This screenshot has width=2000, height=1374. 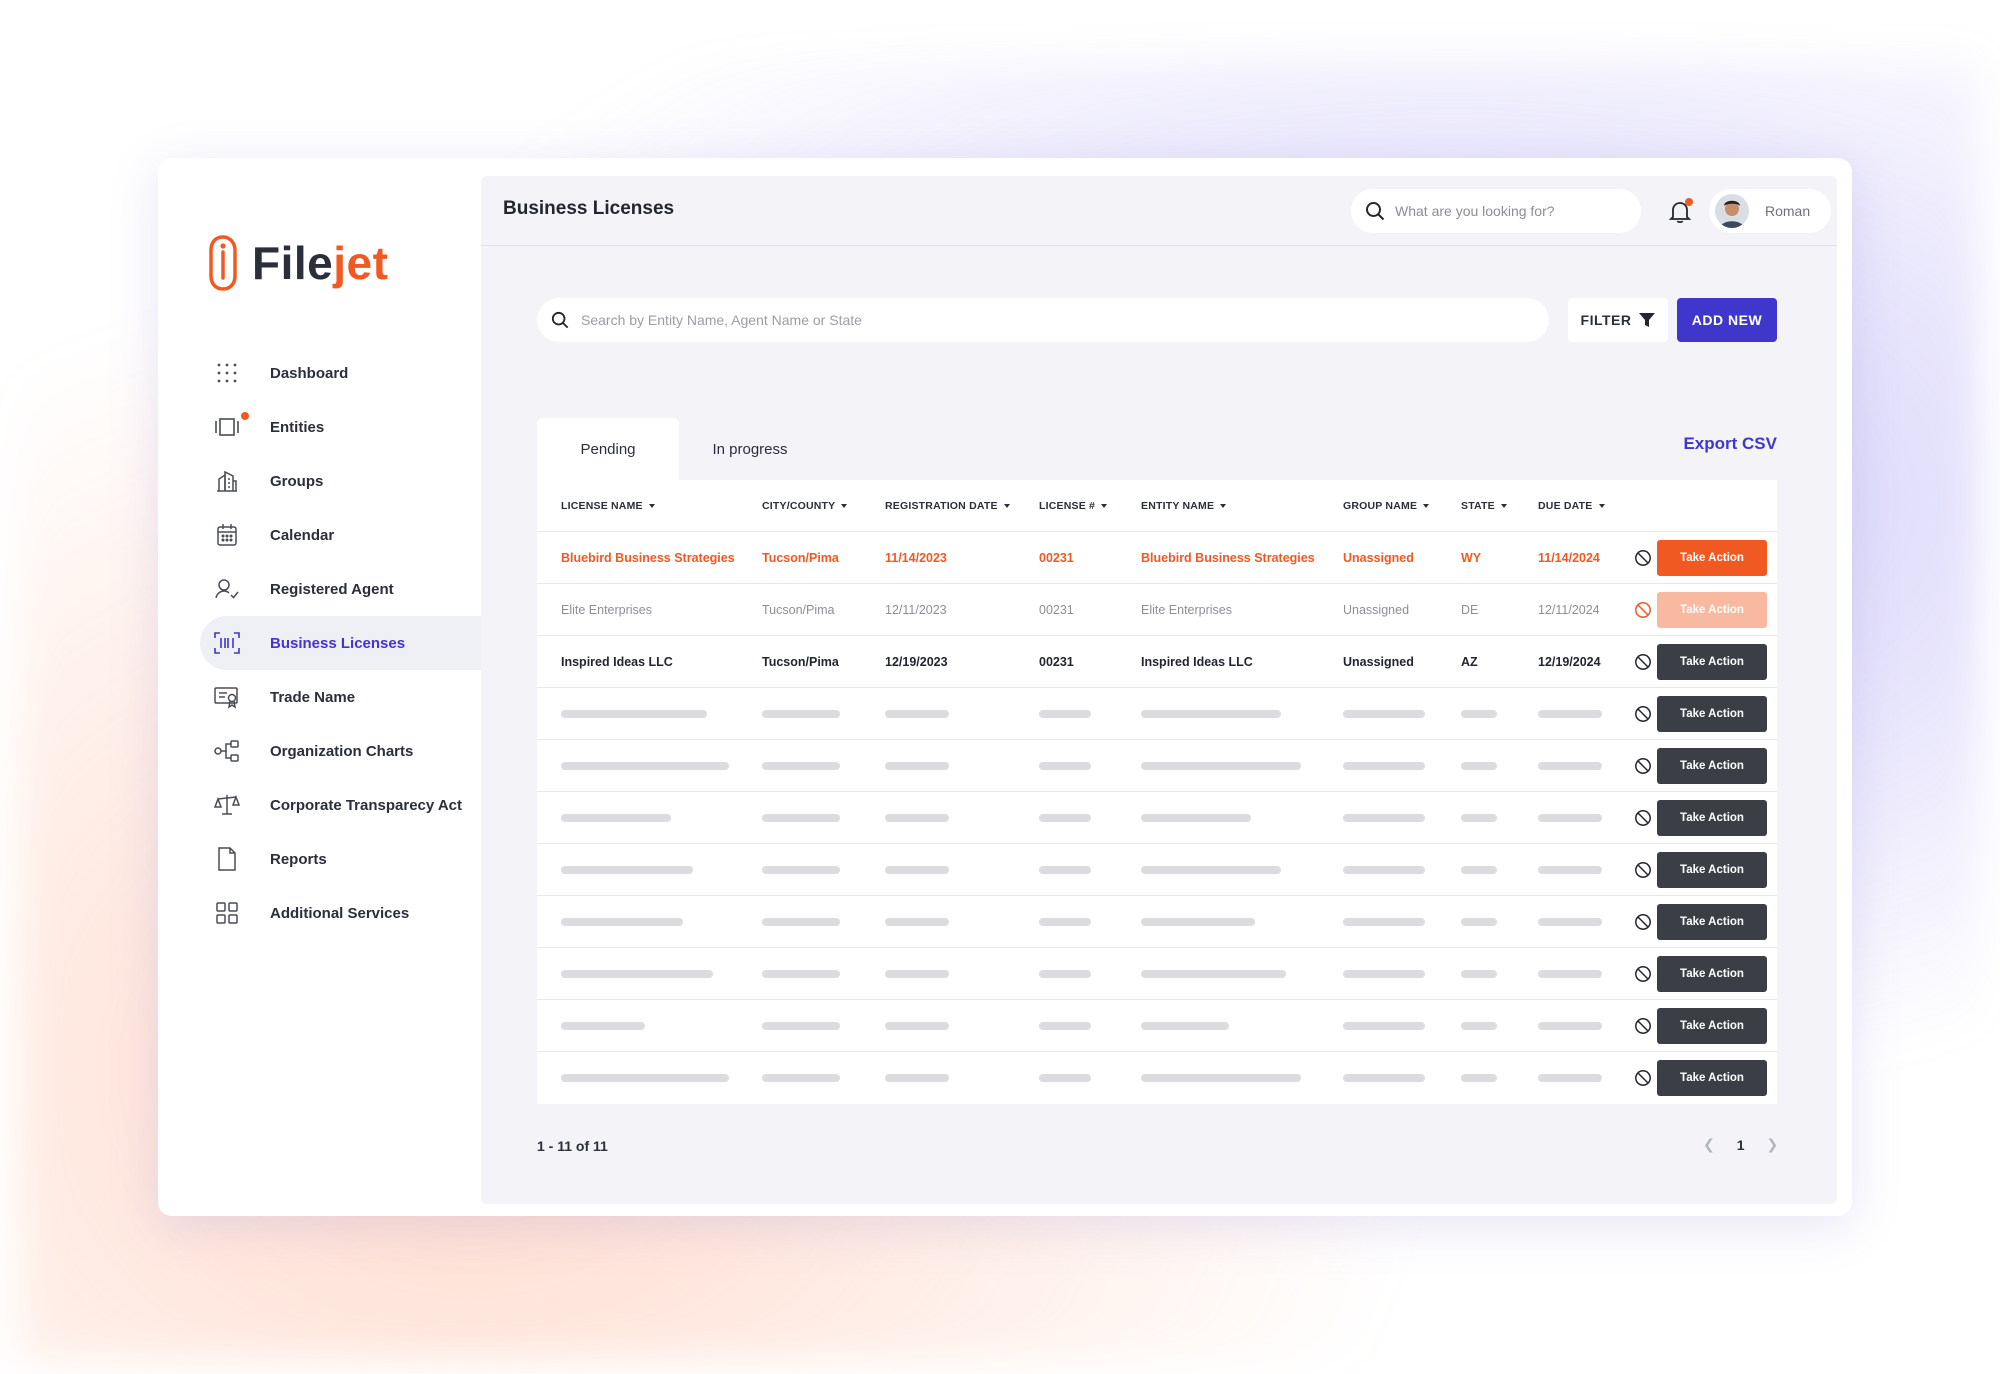 What do you see at coordinates (1680, 211) in the screenshot?
I see `notifications-button` at bounding box center [1680, 211].